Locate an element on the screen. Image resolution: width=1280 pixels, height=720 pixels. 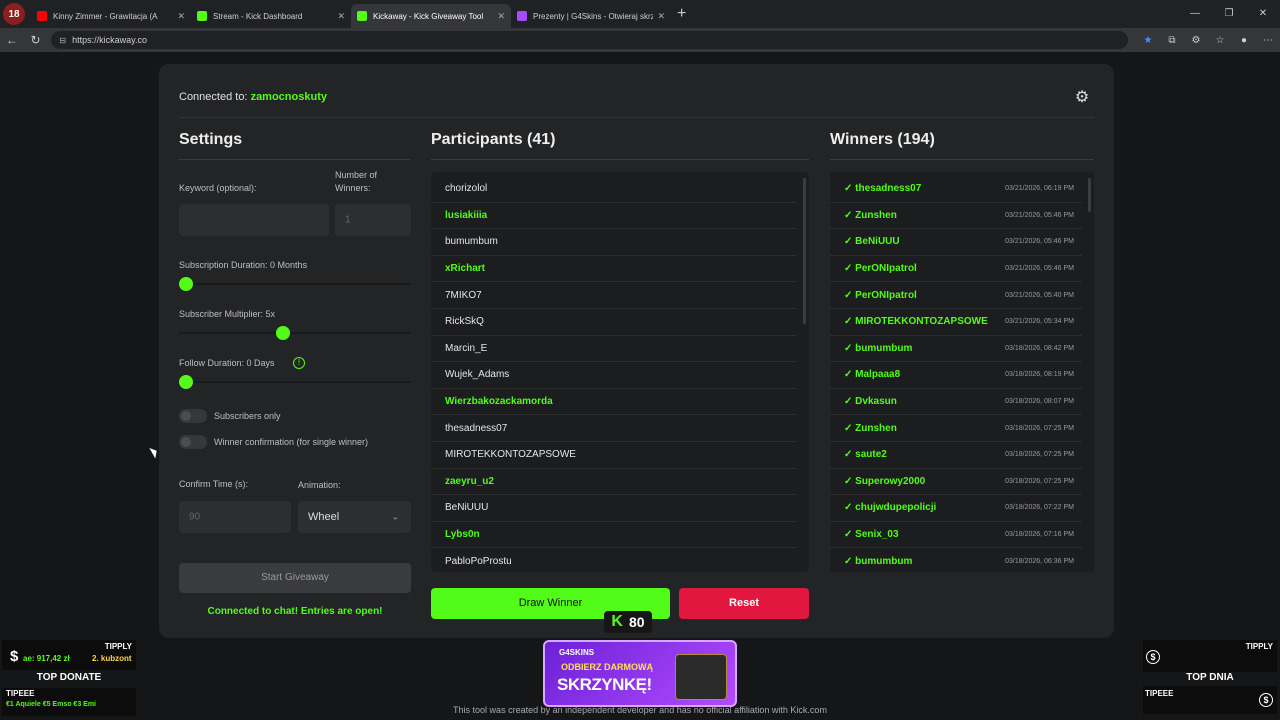
subscriber-multiplier-slider-handle is located at coordinates (282, 333).